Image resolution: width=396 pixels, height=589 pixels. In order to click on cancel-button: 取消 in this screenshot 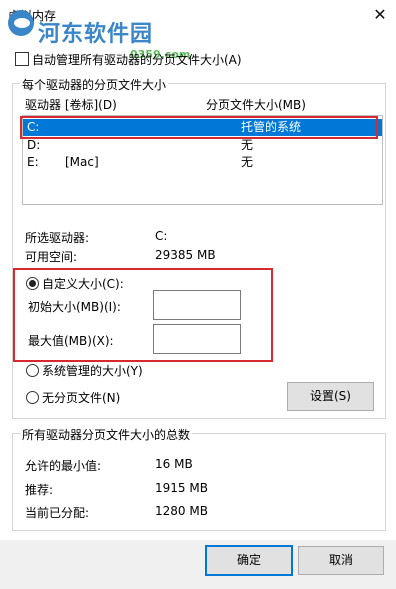, I will do `click(341, 560)`.